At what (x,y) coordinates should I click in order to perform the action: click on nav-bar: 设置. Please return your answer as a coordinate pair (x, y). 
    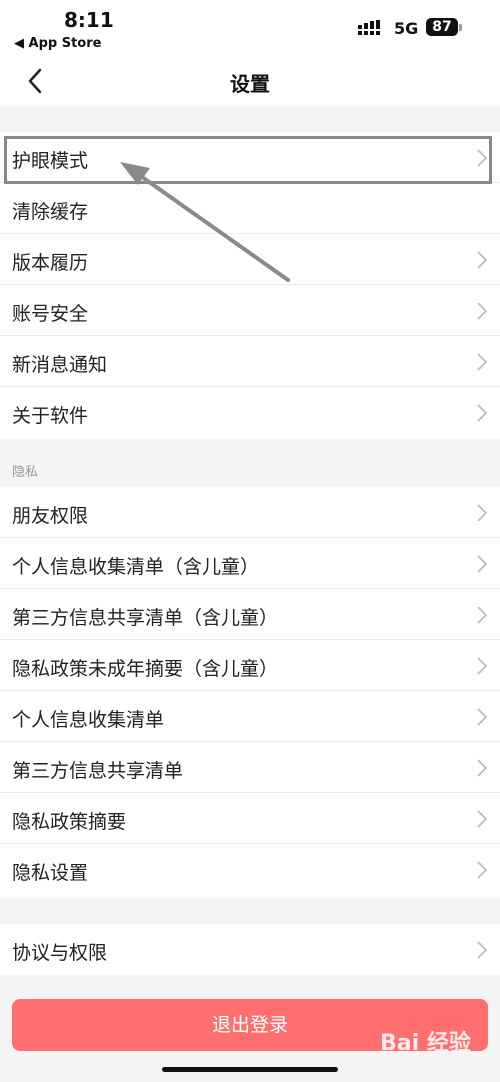
    Looking at the image, I should click on (250, 81).